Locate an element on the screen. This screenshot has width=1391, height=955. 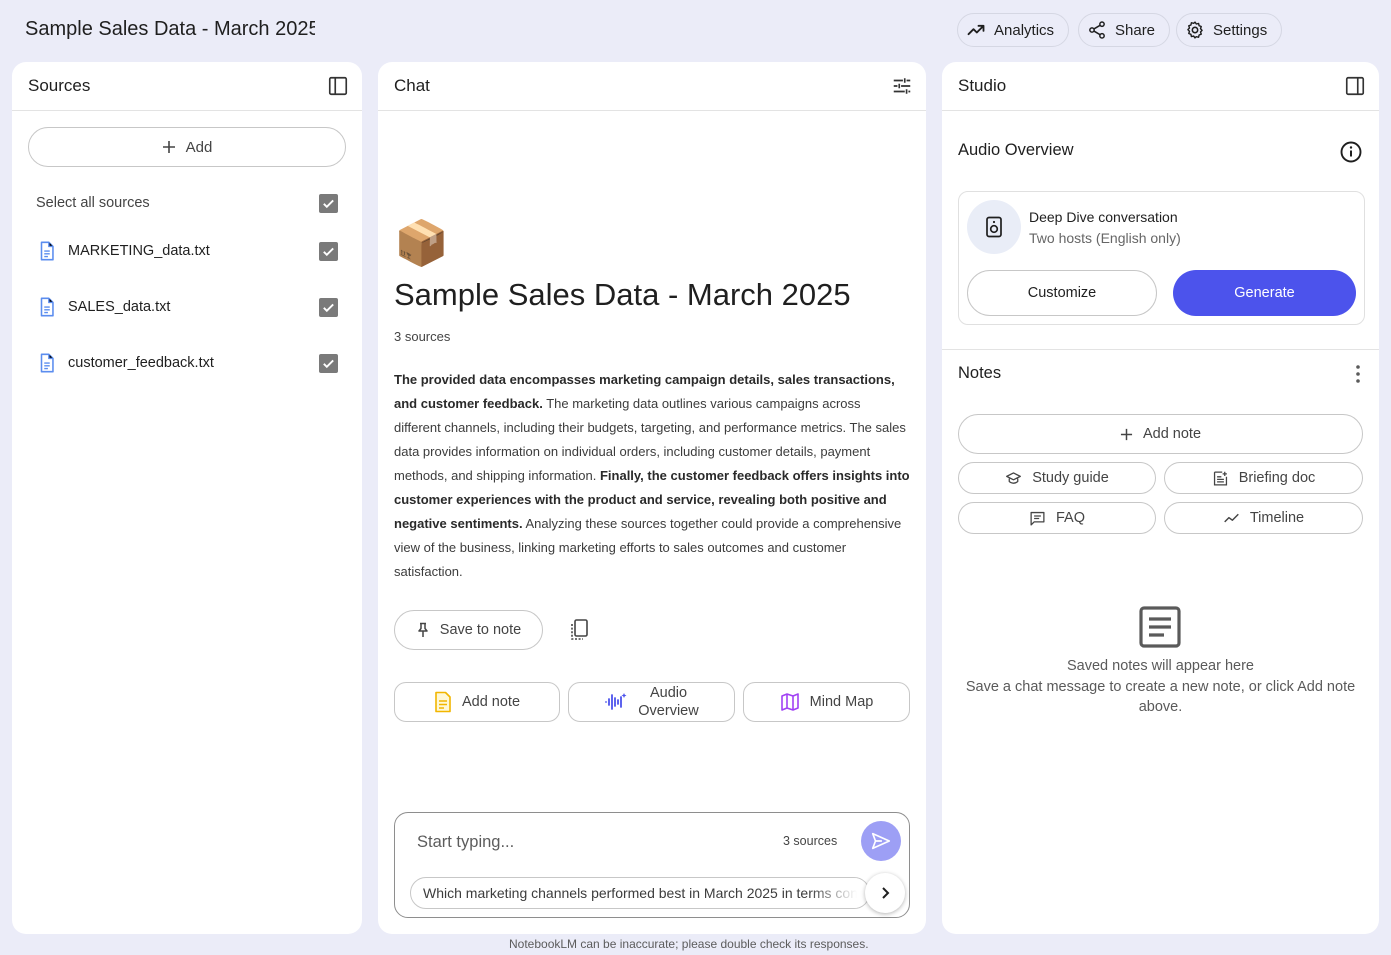
share-label: Share is located at coordinates (1135, 30).